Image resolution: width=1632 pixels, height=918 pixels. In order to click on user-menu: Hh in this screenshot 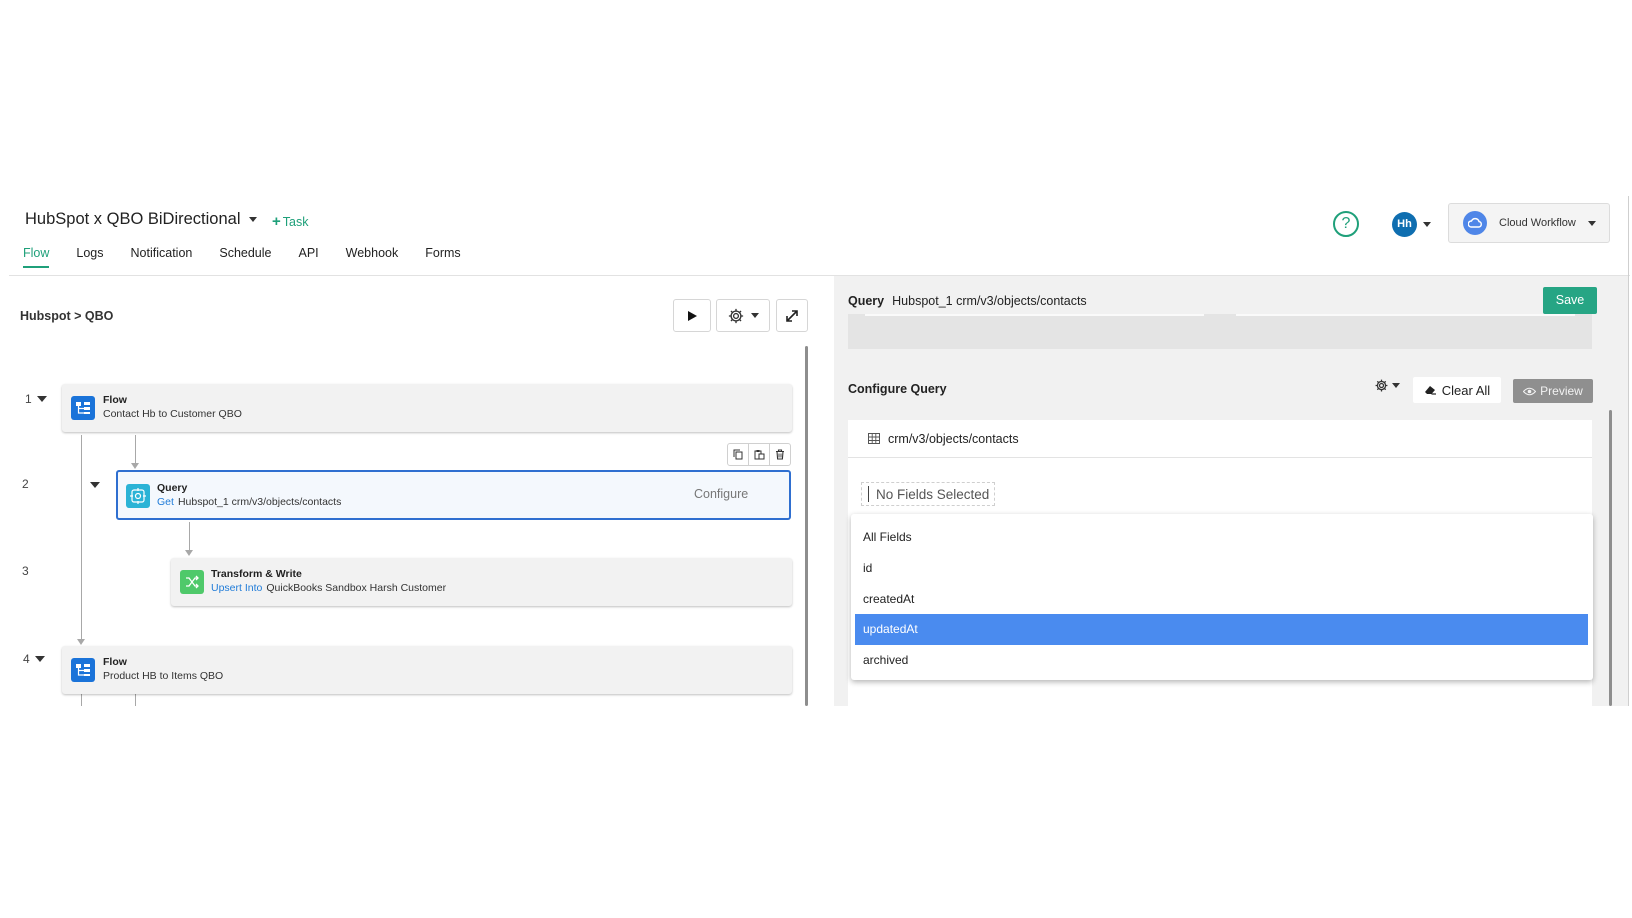, I will do `click(1411, 224)`.